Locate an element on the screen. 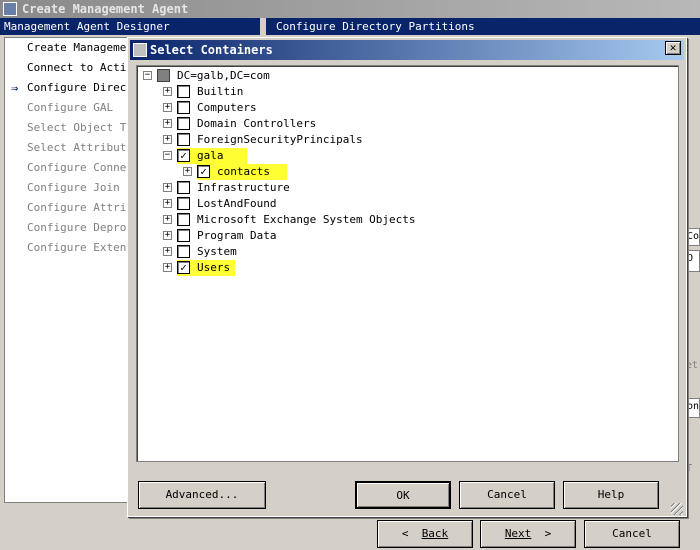 The width and height of the screenshot is (700, 550). window-titlebar: Create Management Agent is located at coordinates (350, 9).